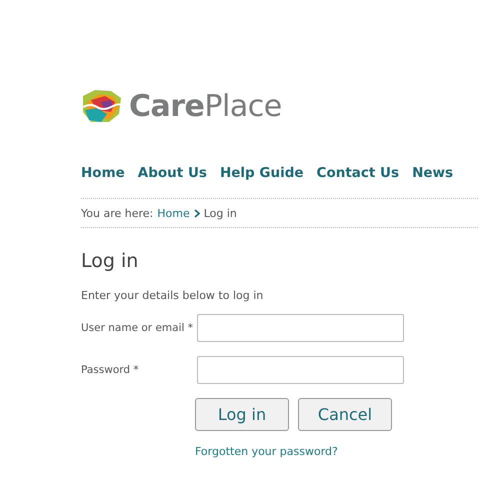 This screenshot has height=494, width=500. What do you see at coordinates (220, 213) in the screenshot?
I see `breadcrumb-current: Log in` at bounding box center [220, 213].